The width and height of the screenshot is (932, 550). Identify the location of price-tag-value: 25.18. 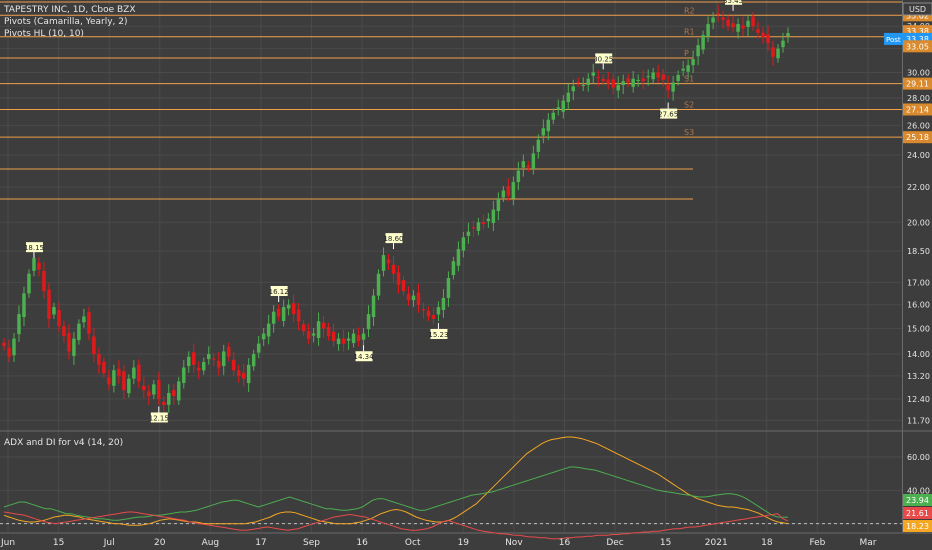
(917, 137).